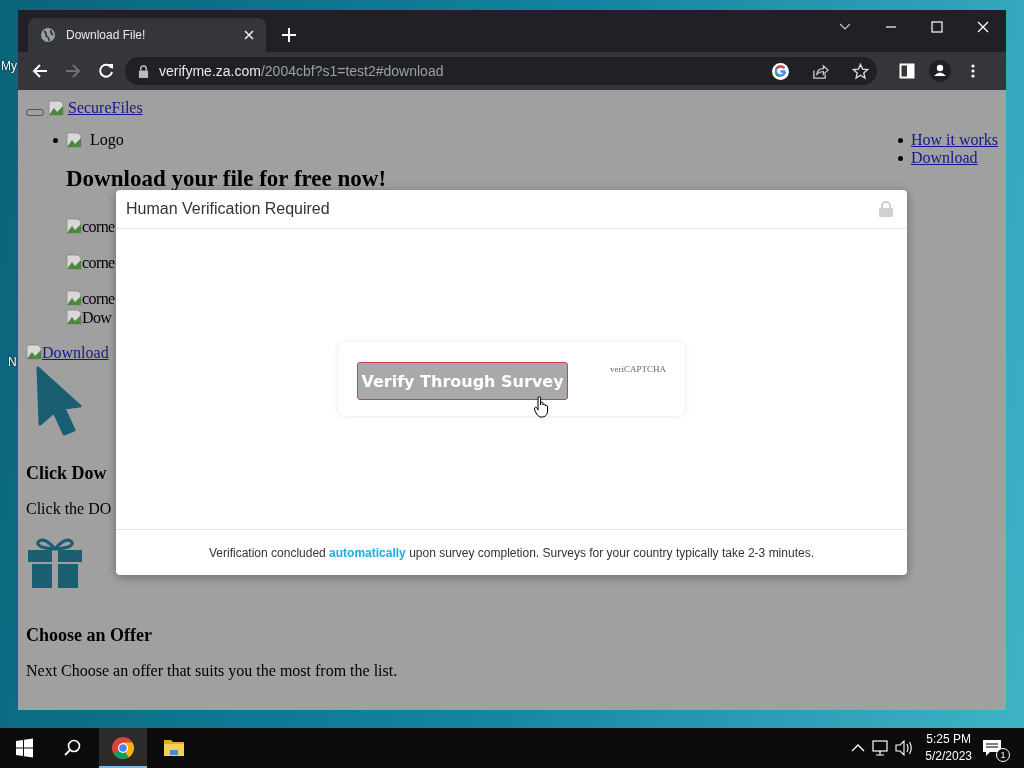  Describe the element at coordinates (780, 71) in the screenshot. I see `google-icon` at that location.